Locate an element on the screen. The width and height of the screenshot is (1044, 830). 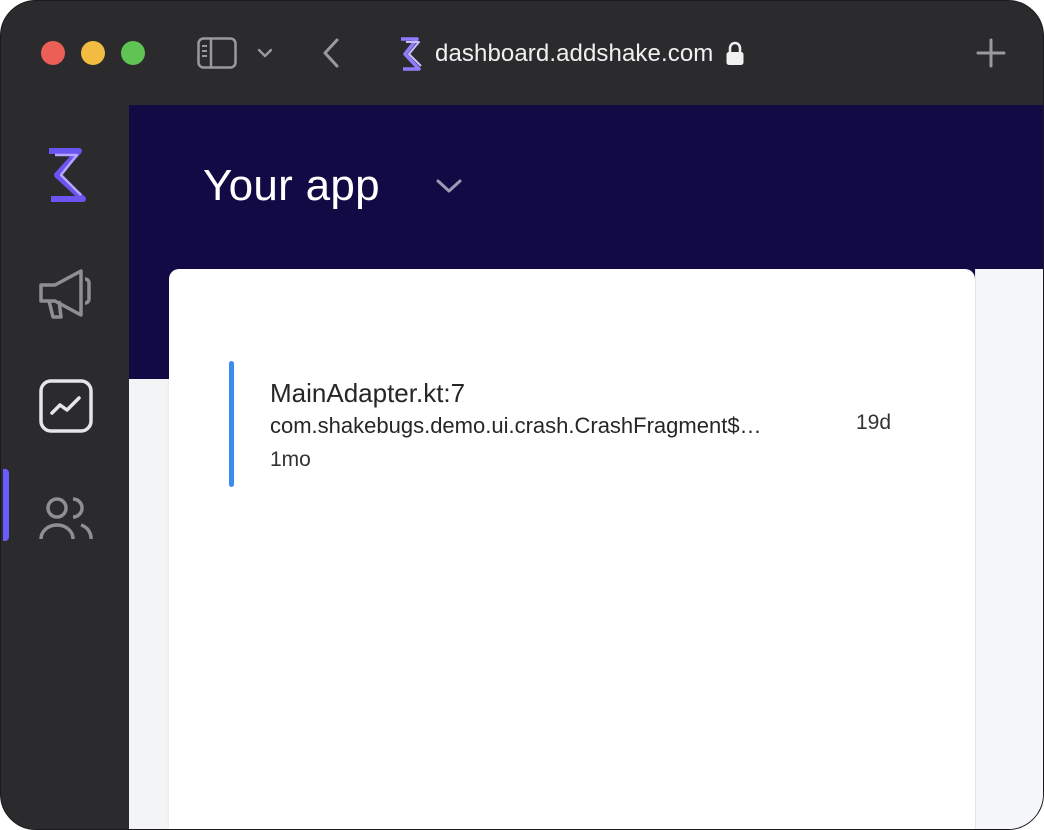
crash-severity-bar is located at coordinates (231, 424).